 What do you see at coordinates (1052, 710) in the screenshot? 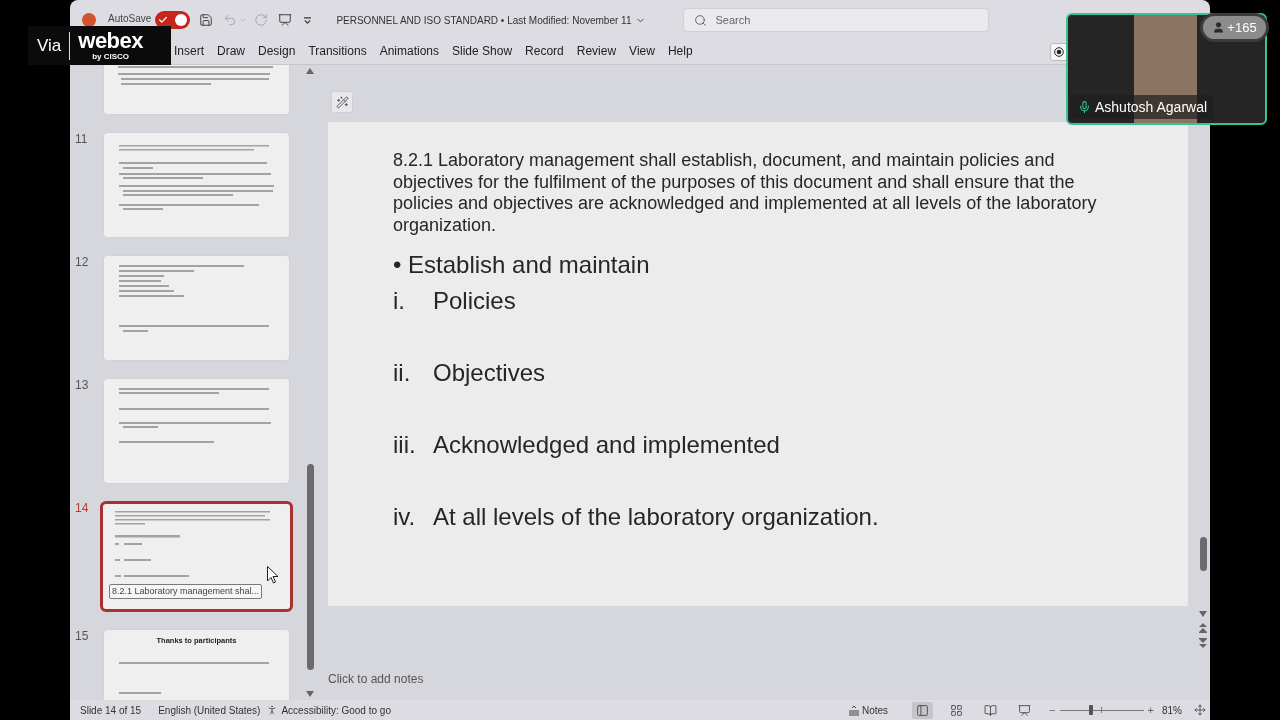
I see `zoom-out-button: −` at bounding box center [1052, 710].